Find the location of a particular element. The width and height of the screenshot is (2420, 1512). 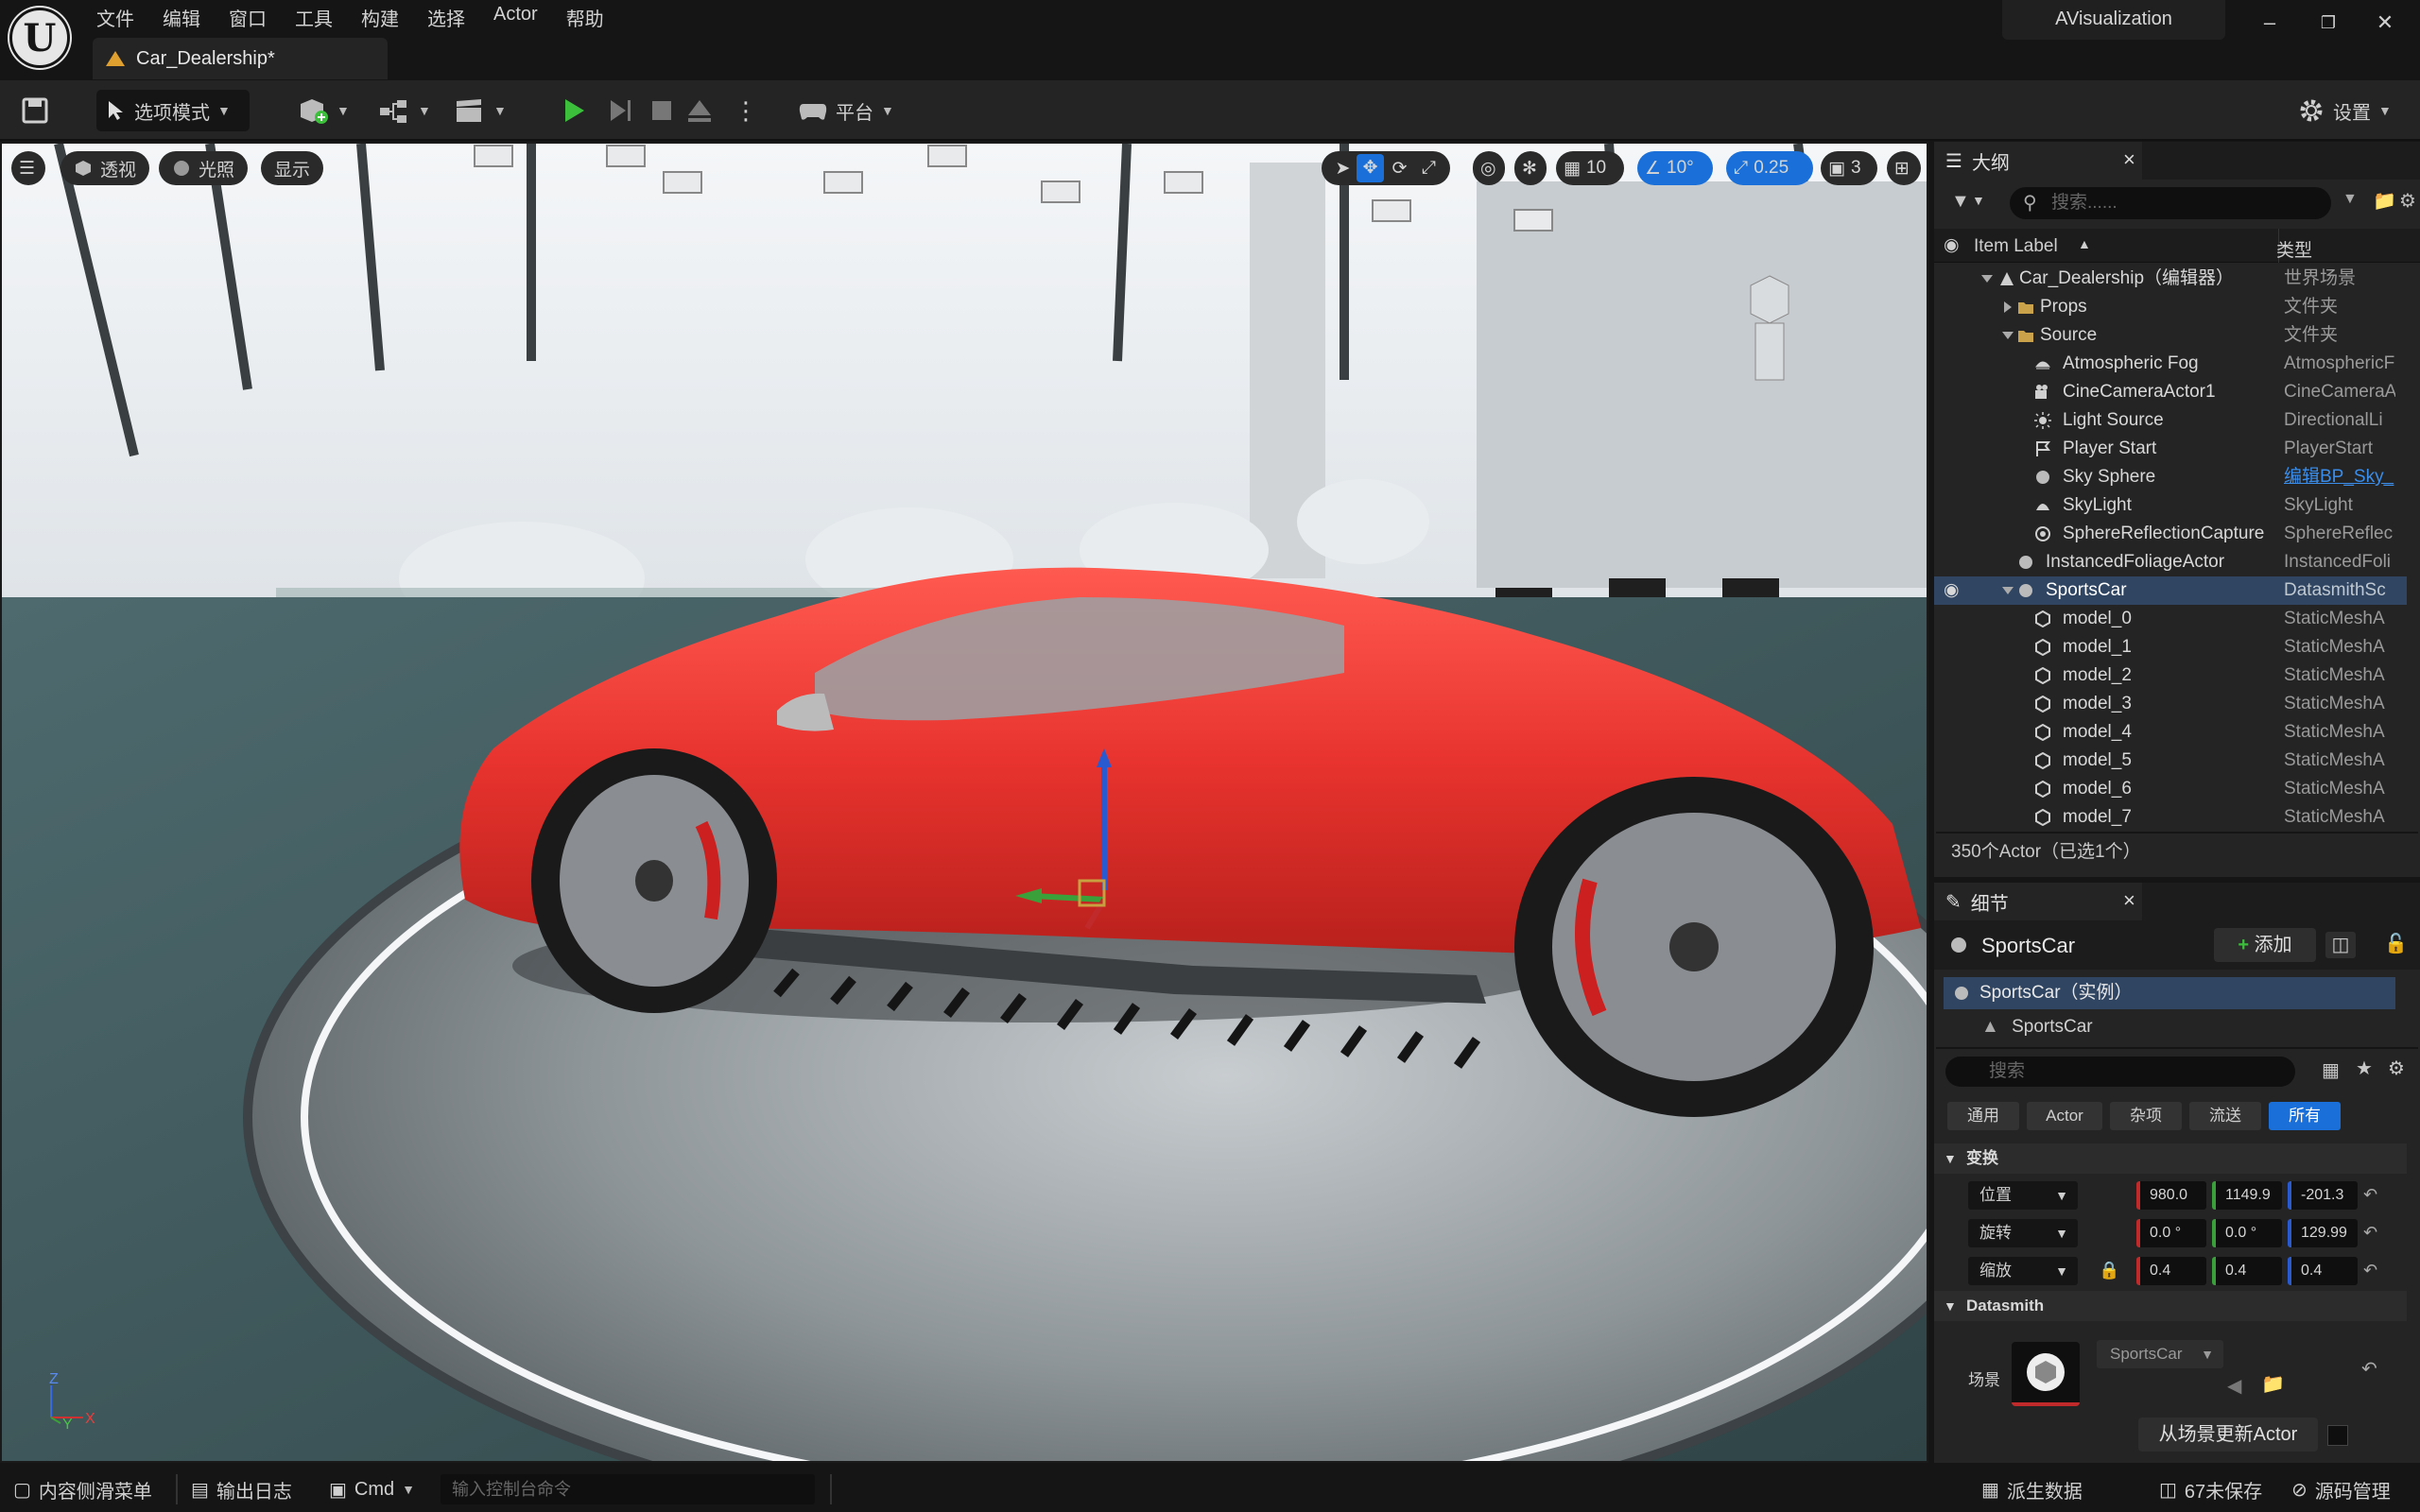

eject-button is located at coordinates (699, 110).